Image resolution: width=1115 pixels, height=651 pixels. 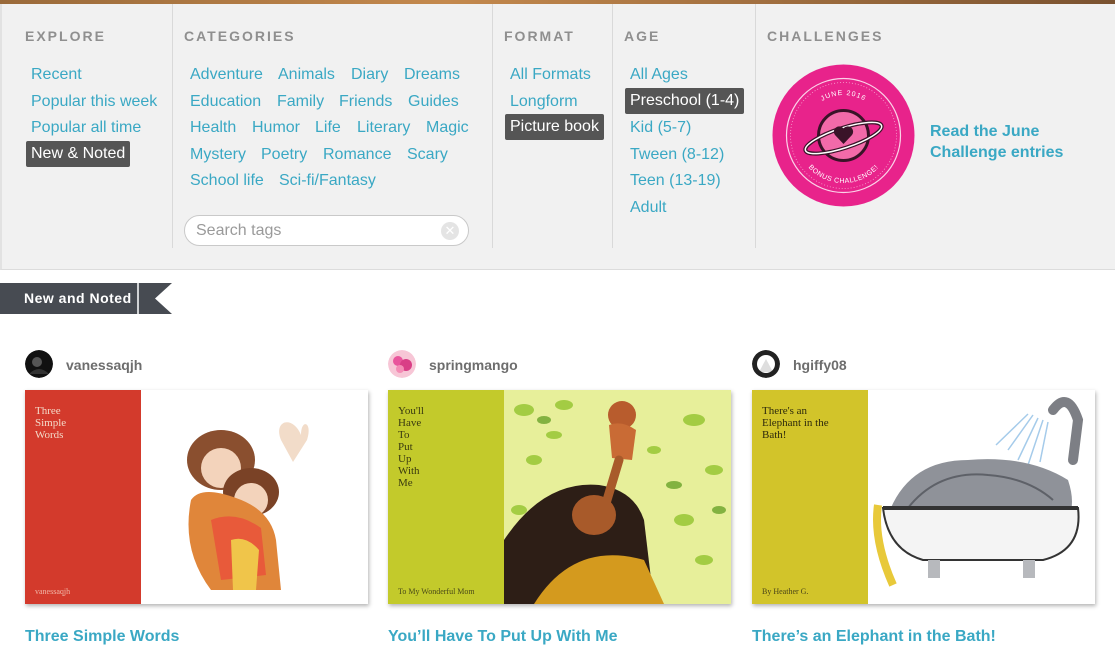 What do you see at coordinates (225, 102) in the screenshot?
I see `category-education-link: Education` at bounding box center [225, 102].